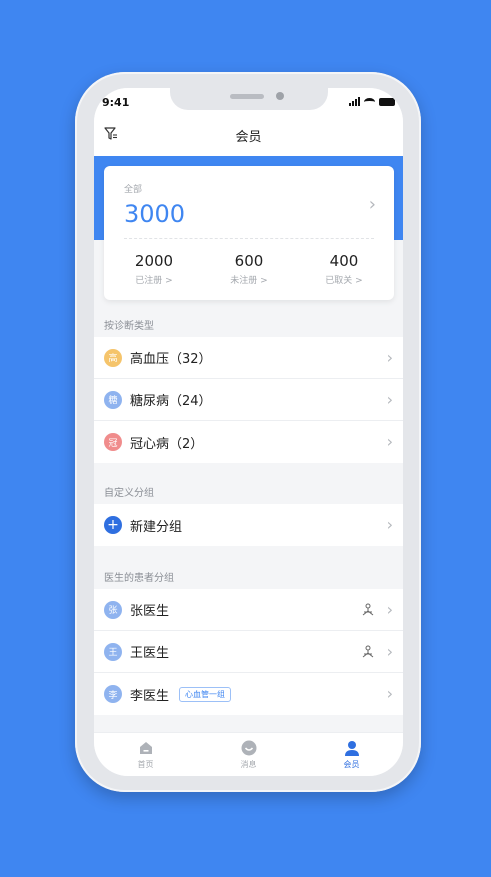  I want to click on page-title: 会员, so click(248, 137).